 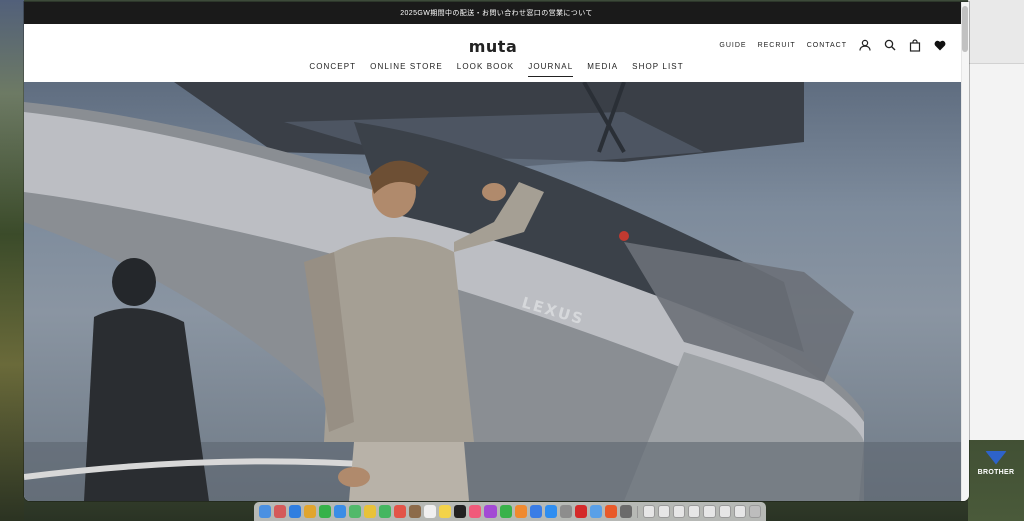 I want to click on appstore-icon, so click(x=550, y=511).